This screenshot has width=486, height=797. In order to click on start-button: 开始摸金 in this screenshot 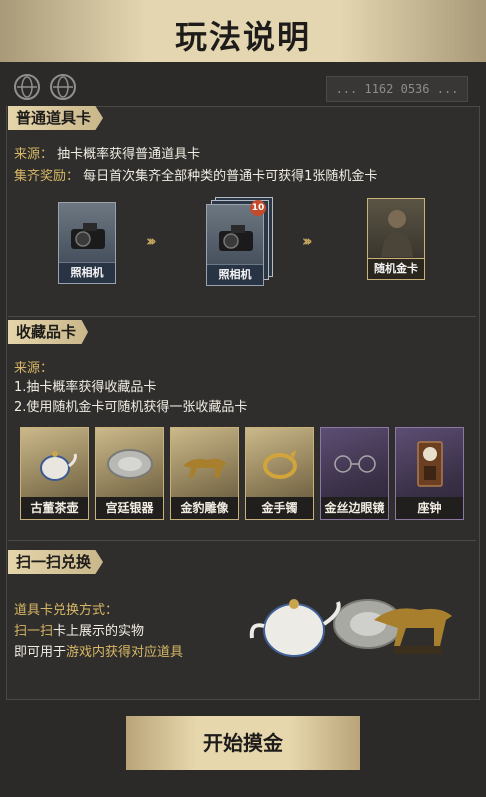, I will do `click(243, 743)`.